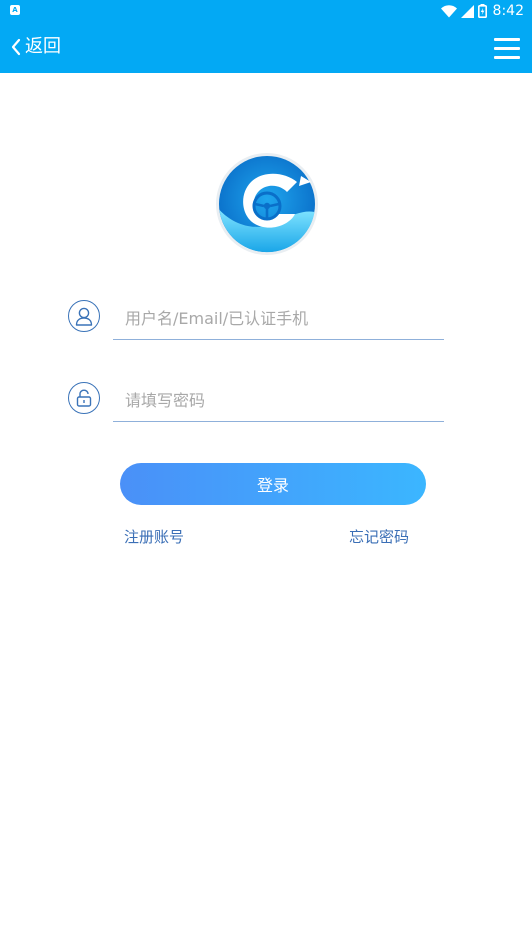  What do you see at coordinates (84, 316) in the screenshot?
I see `user-icon` at bounding box center [84, 316].